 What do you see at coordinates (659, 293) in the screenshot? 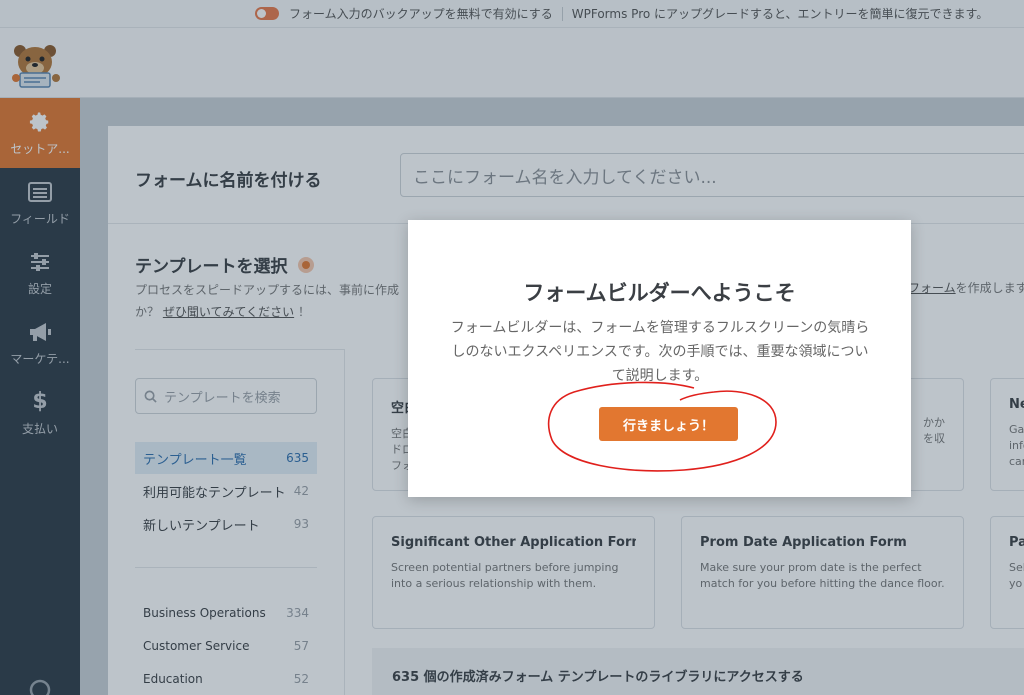
I see `modal-title: フォームビルダーへようこそ` at bounding box center [659, 293].